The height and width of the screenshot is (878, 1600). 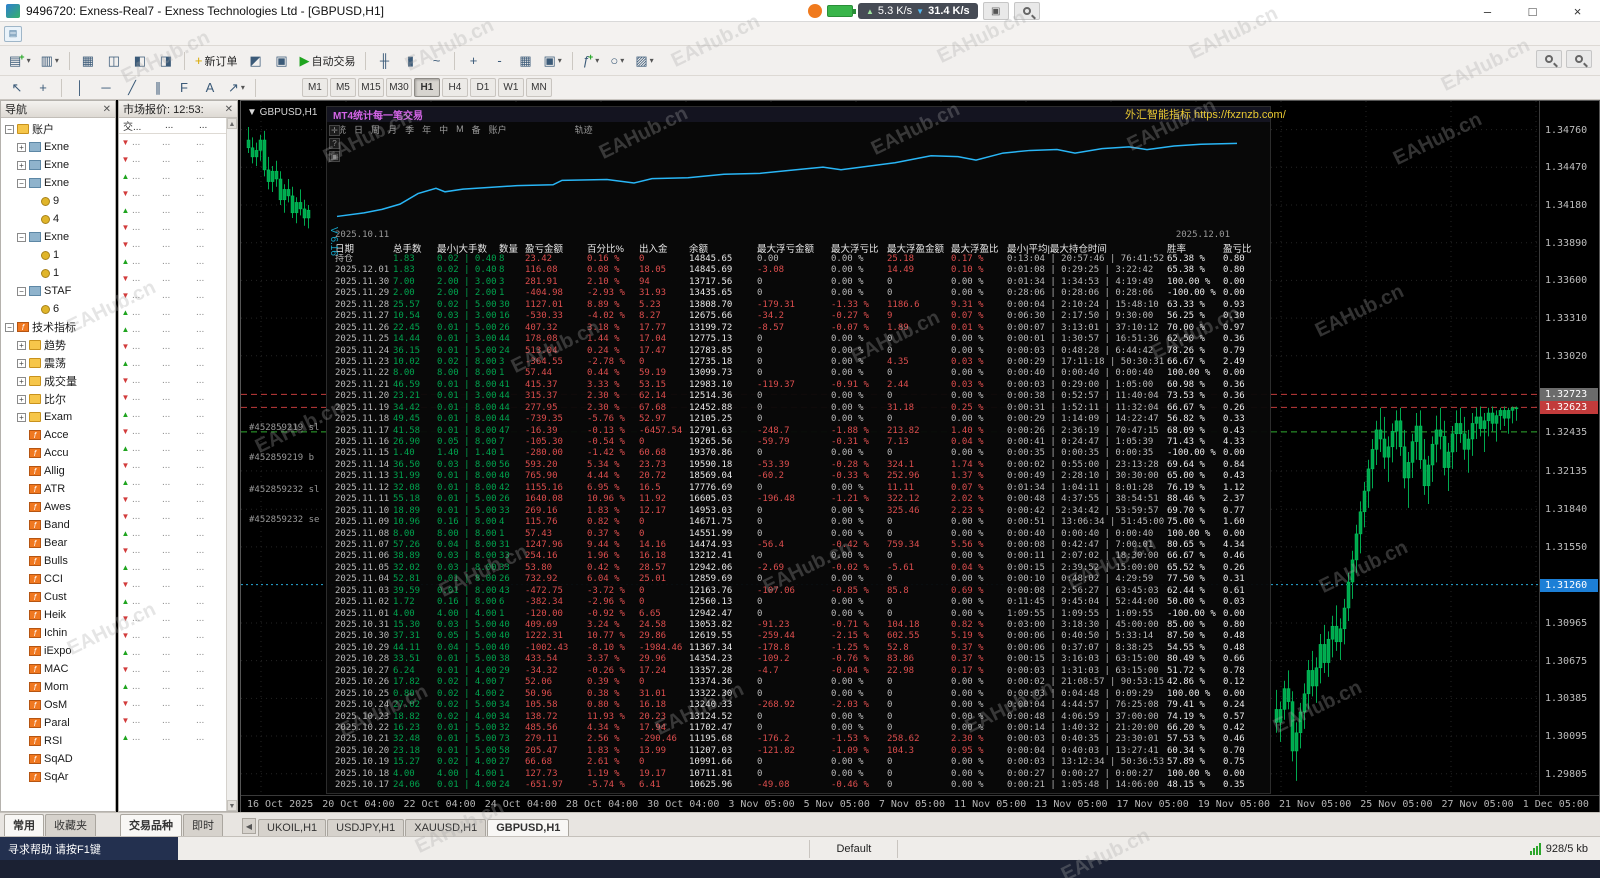 I want to click on stats-tab-中: 中, so click(x=443, y=129).